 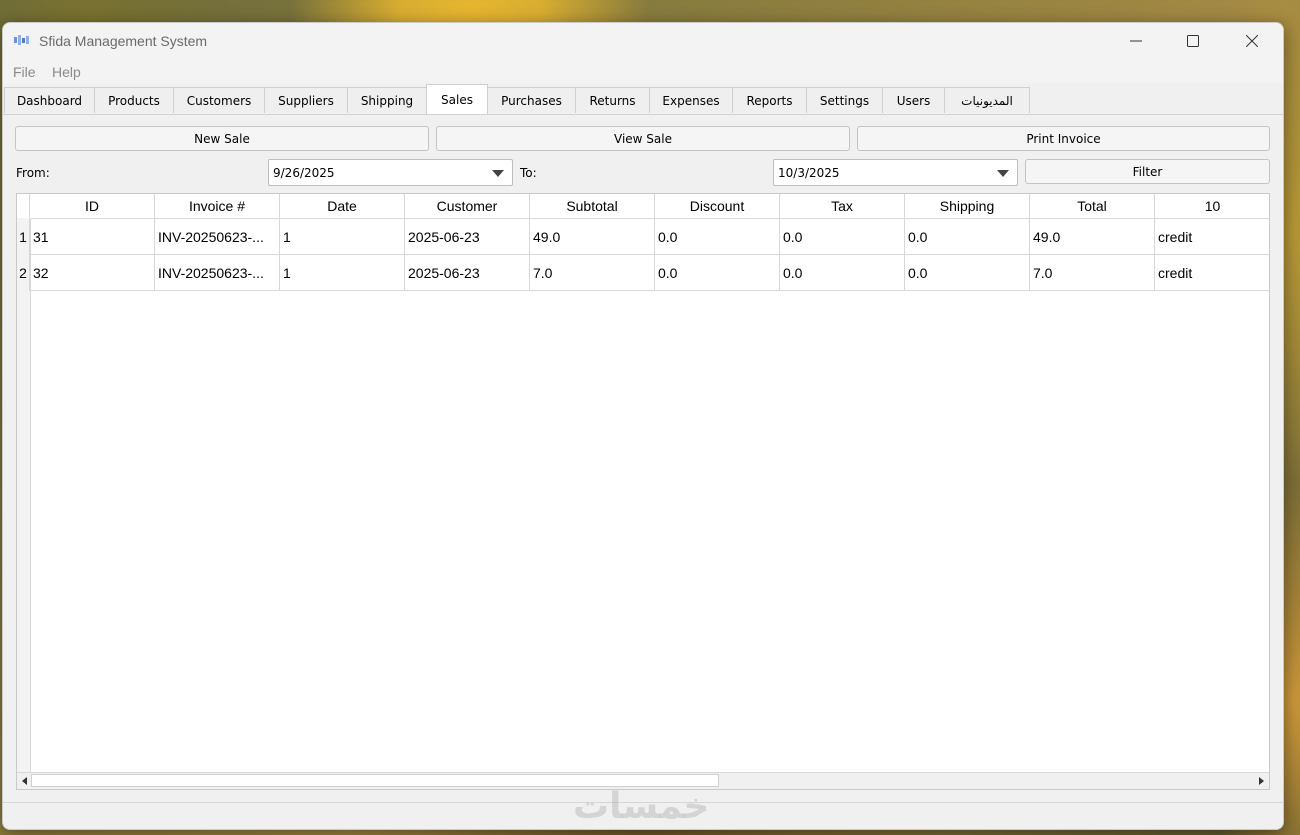 I want to click on column-header-total: Total, so click(x=1092, y=206).